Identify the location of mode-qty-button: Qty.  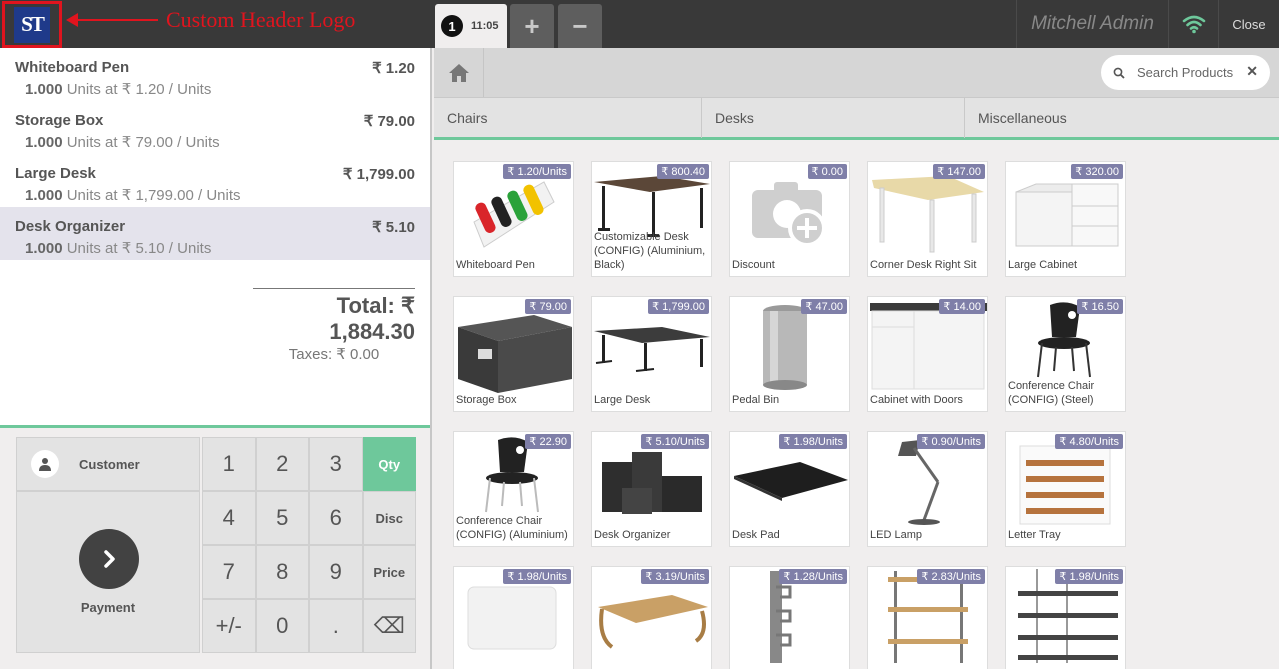
(389, 464).